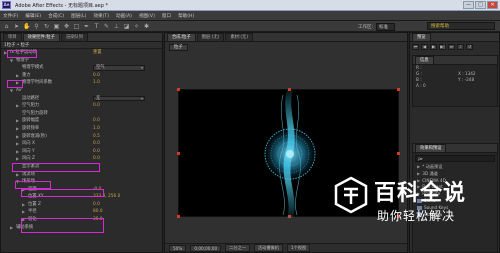 The height and width of the screenshot is (253, 500). I want to click on property-label: 空气阻力, so click(31, 106).